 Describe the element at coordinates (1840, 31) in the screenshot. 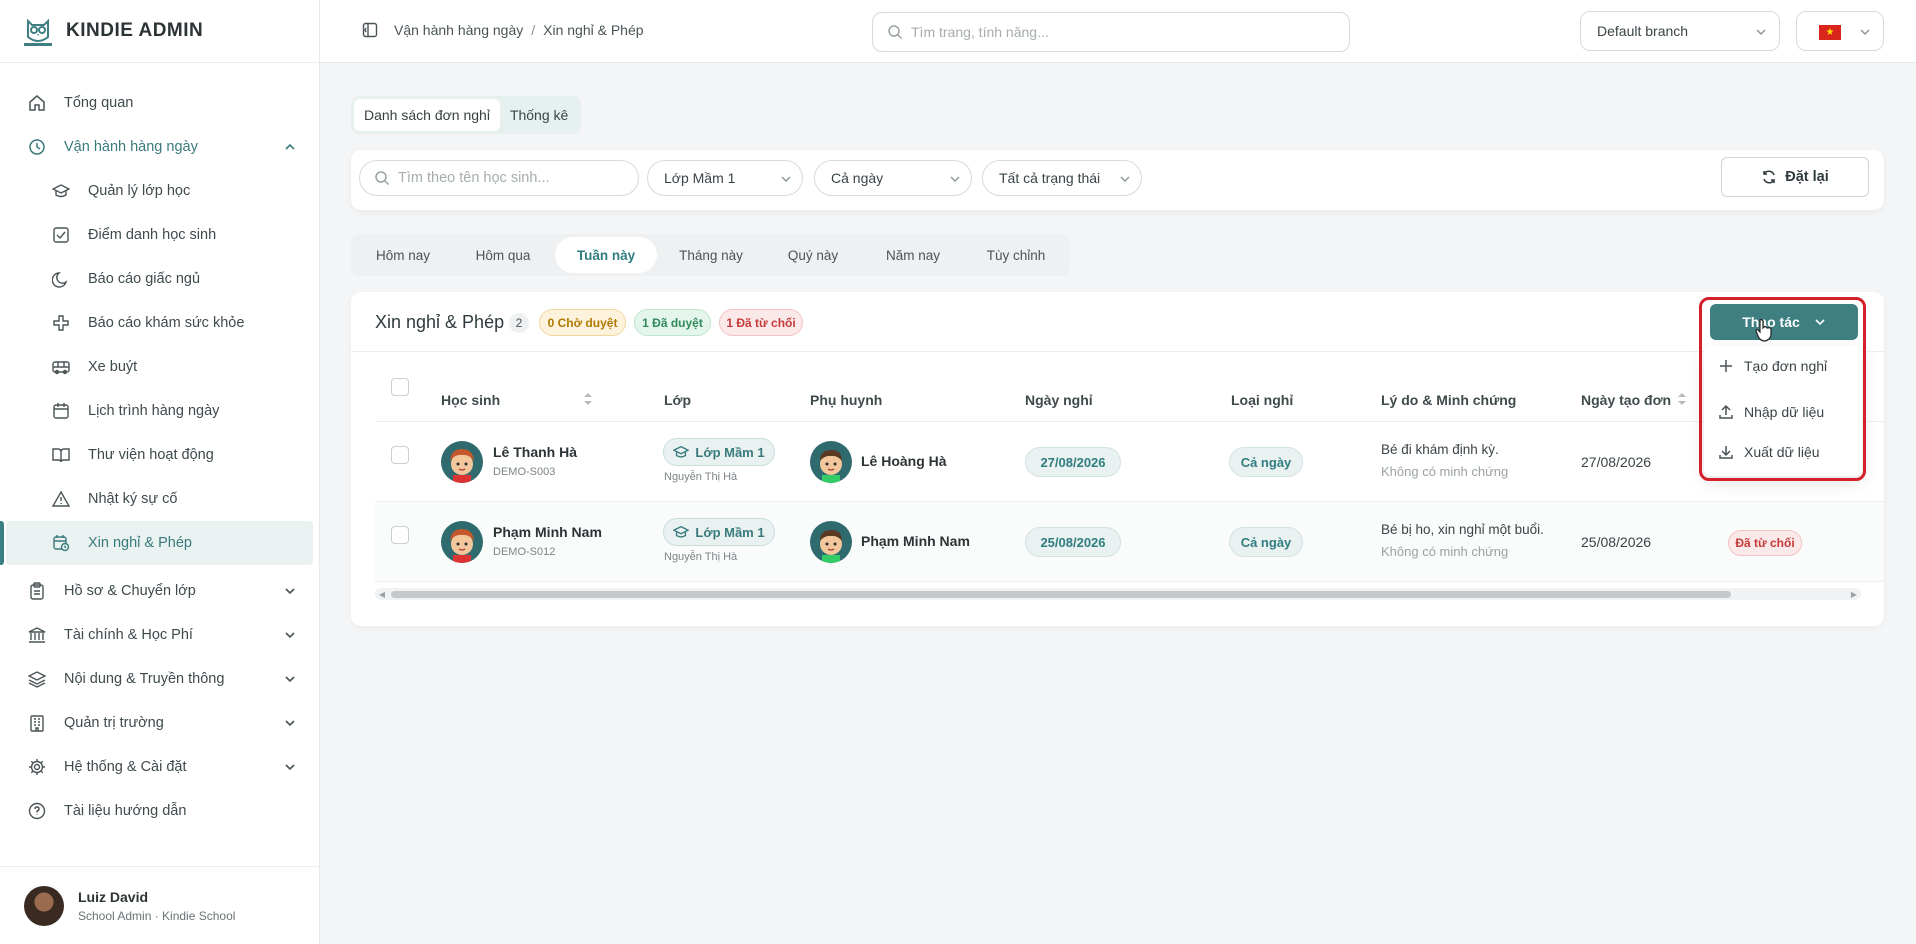

I see `language-select: ★` at that location.